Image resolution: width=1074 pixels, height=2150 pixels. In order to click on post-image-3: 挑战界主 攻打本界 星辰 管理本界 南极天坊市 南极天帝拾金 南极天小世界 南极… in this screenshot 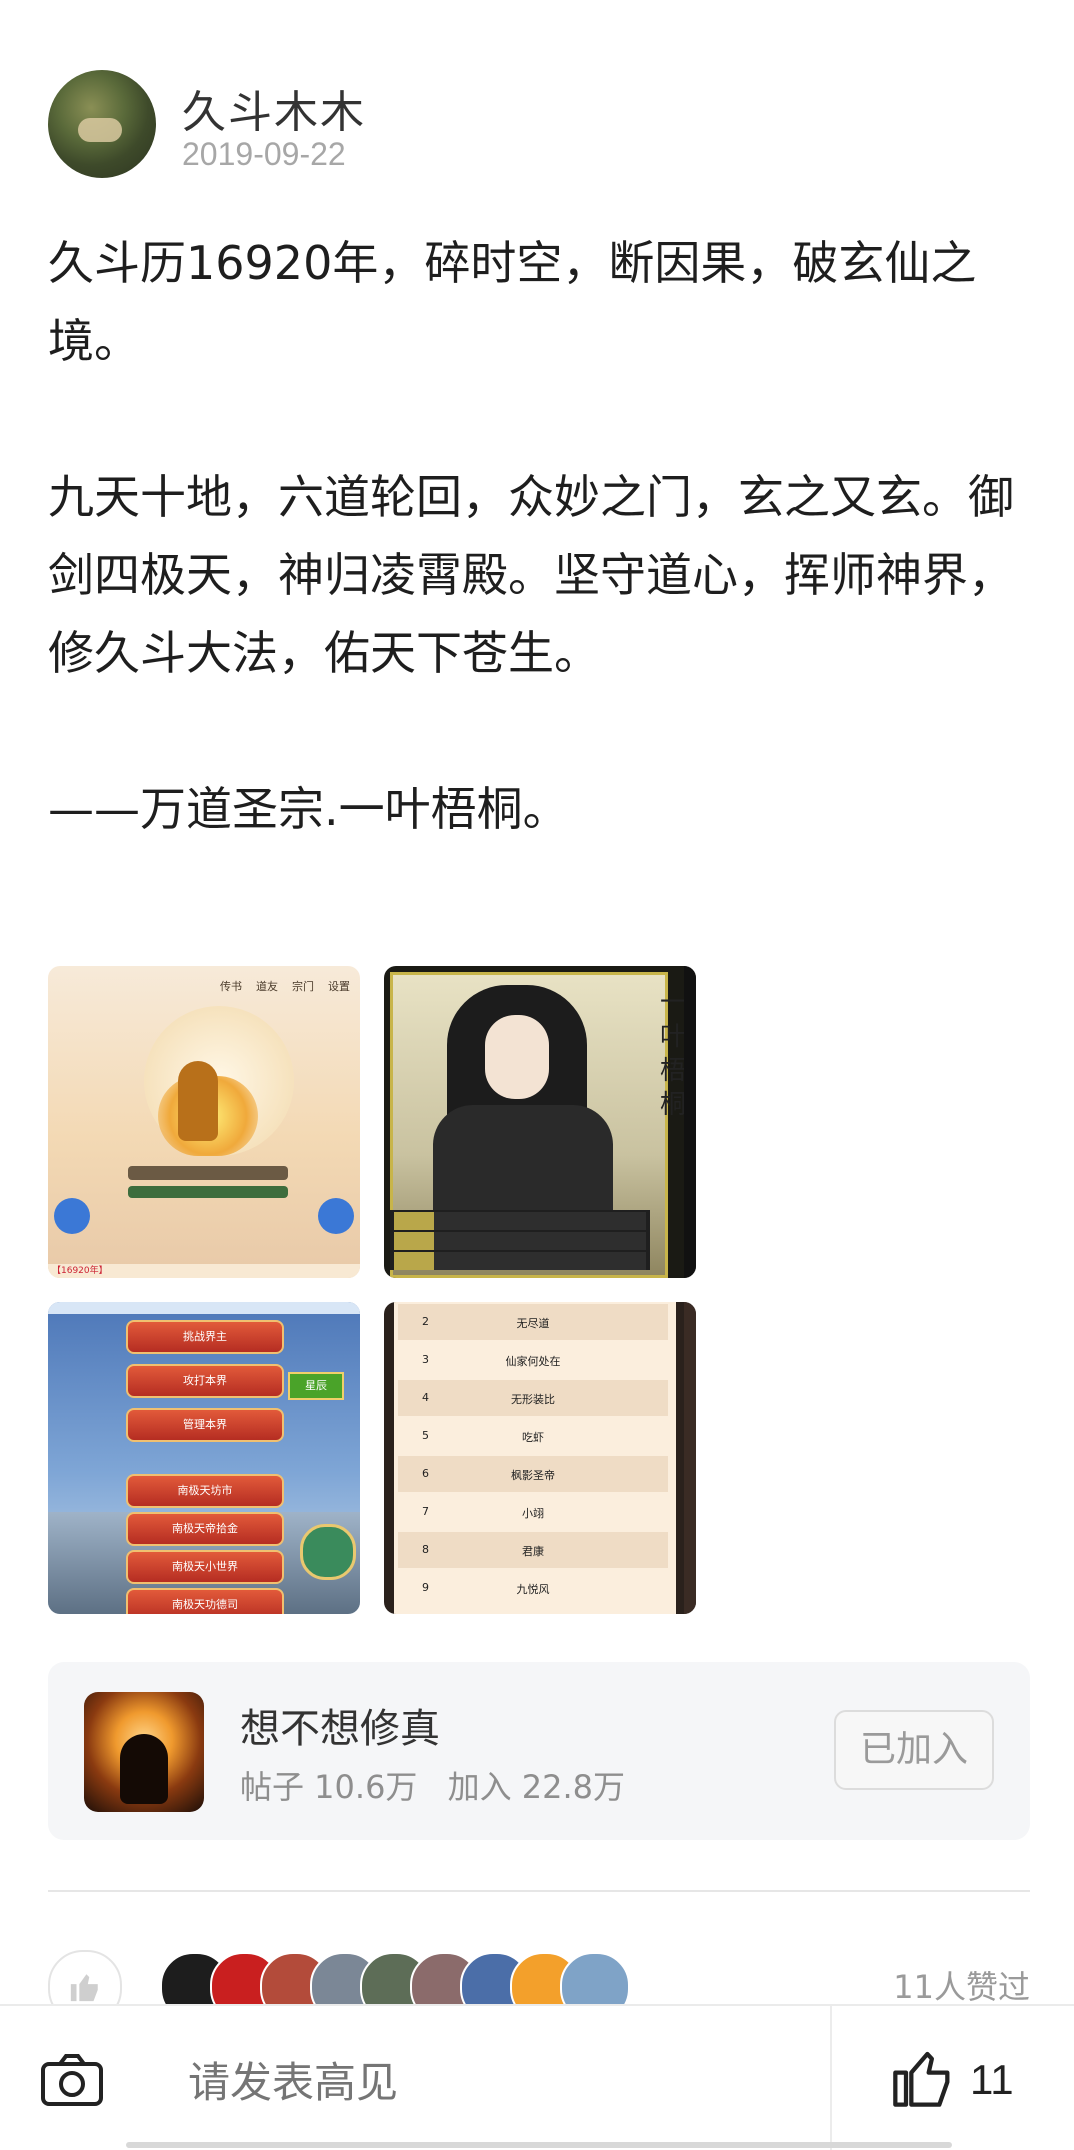, I will do `click(204, 1458)`.